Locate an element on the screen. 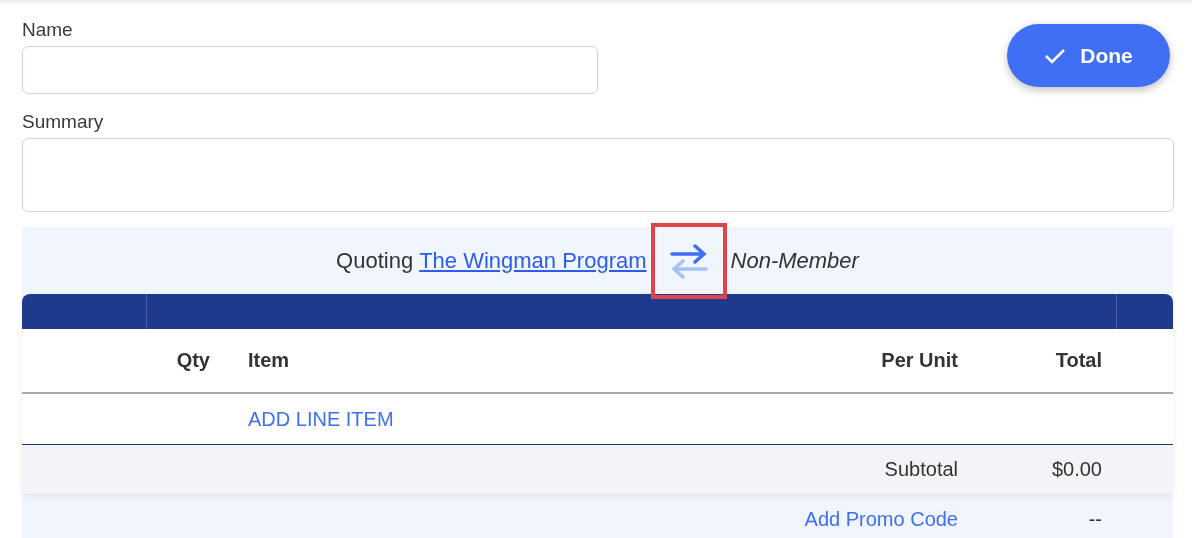 This screenshot has height=538, width=1192. swap-button is located at coordinates (688, 260).